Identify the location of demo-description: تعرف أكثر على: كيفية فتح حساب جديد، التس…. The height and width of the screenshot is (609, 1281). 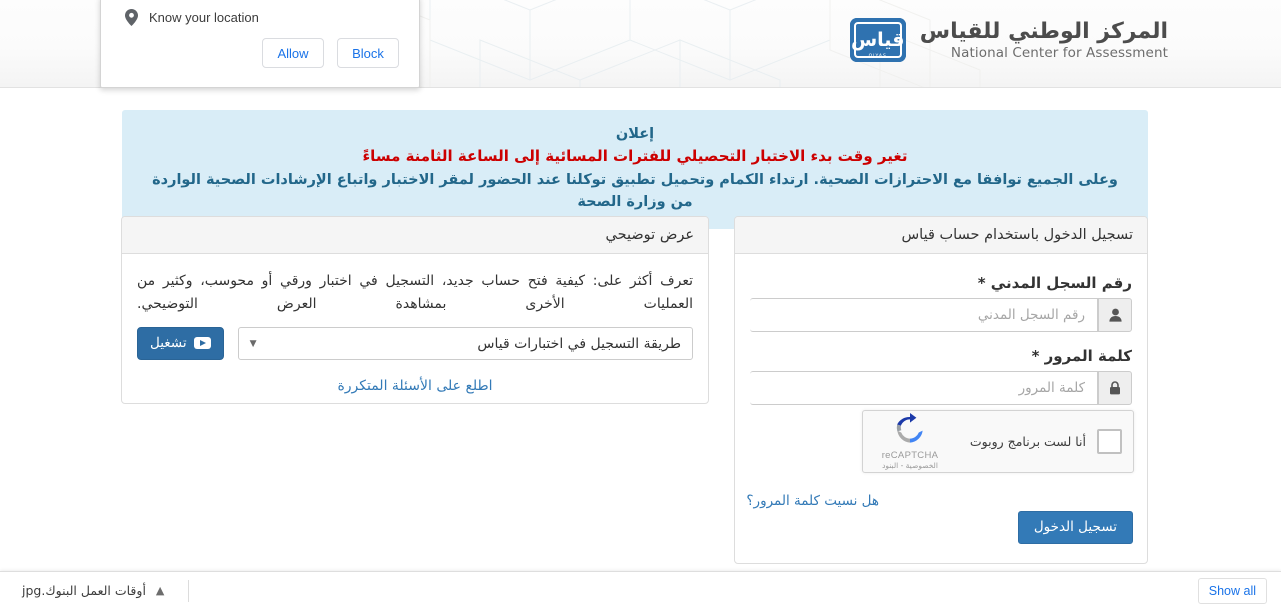
(415, 292).